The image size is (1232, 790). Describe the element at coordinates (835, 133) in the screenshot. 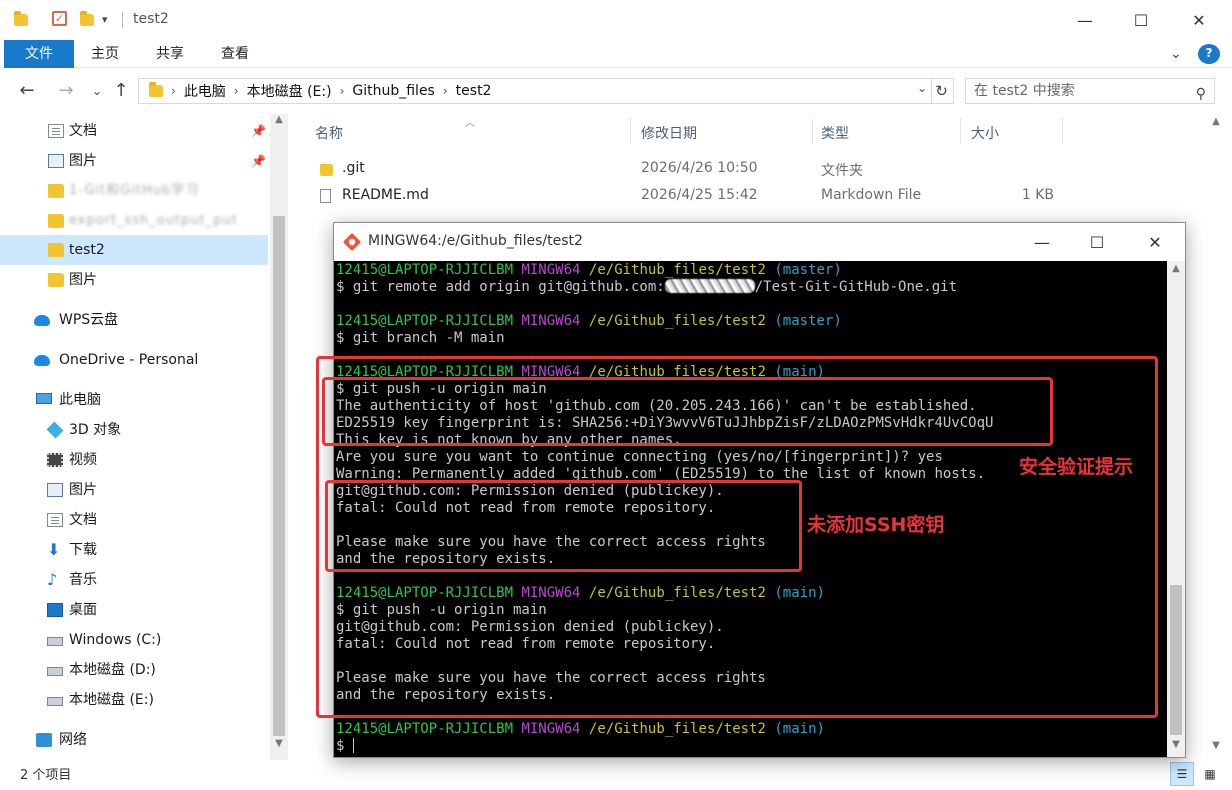

I see `column-type: 类型` at that location.